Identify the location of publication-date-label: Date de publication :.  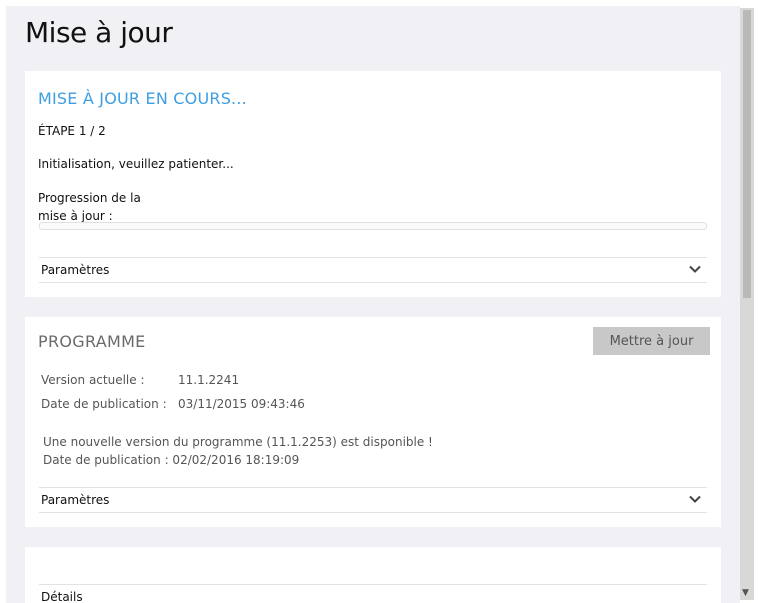
(104, 404).